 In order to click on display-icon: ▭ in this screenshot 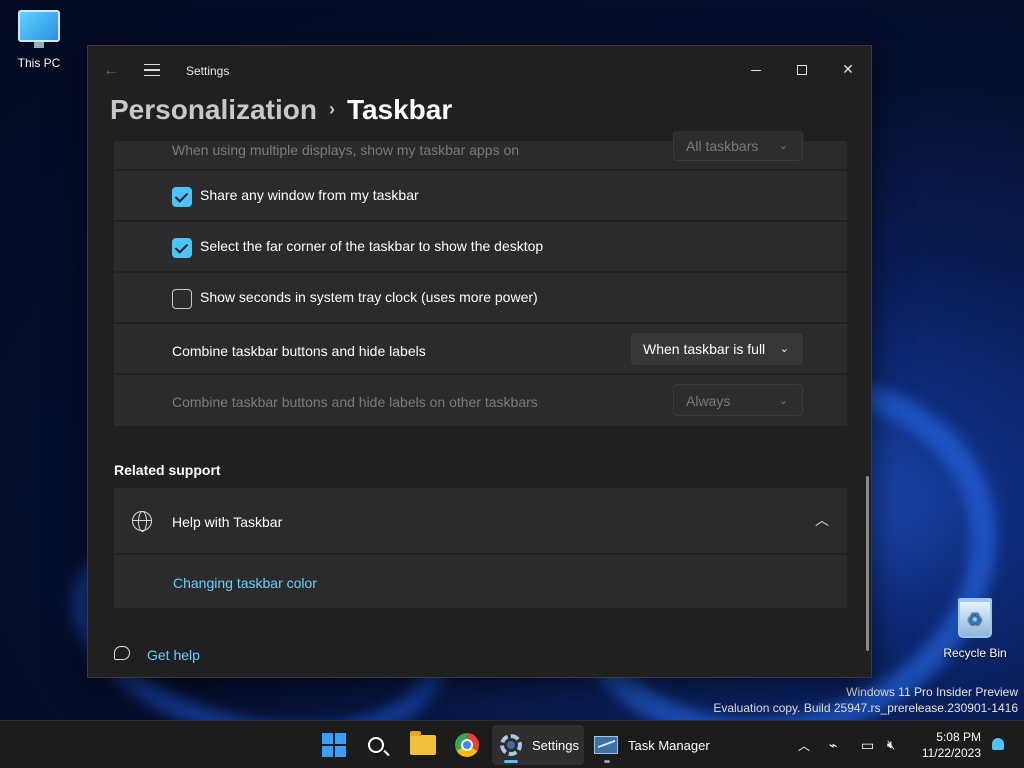, I will do `click(867, 744)`.